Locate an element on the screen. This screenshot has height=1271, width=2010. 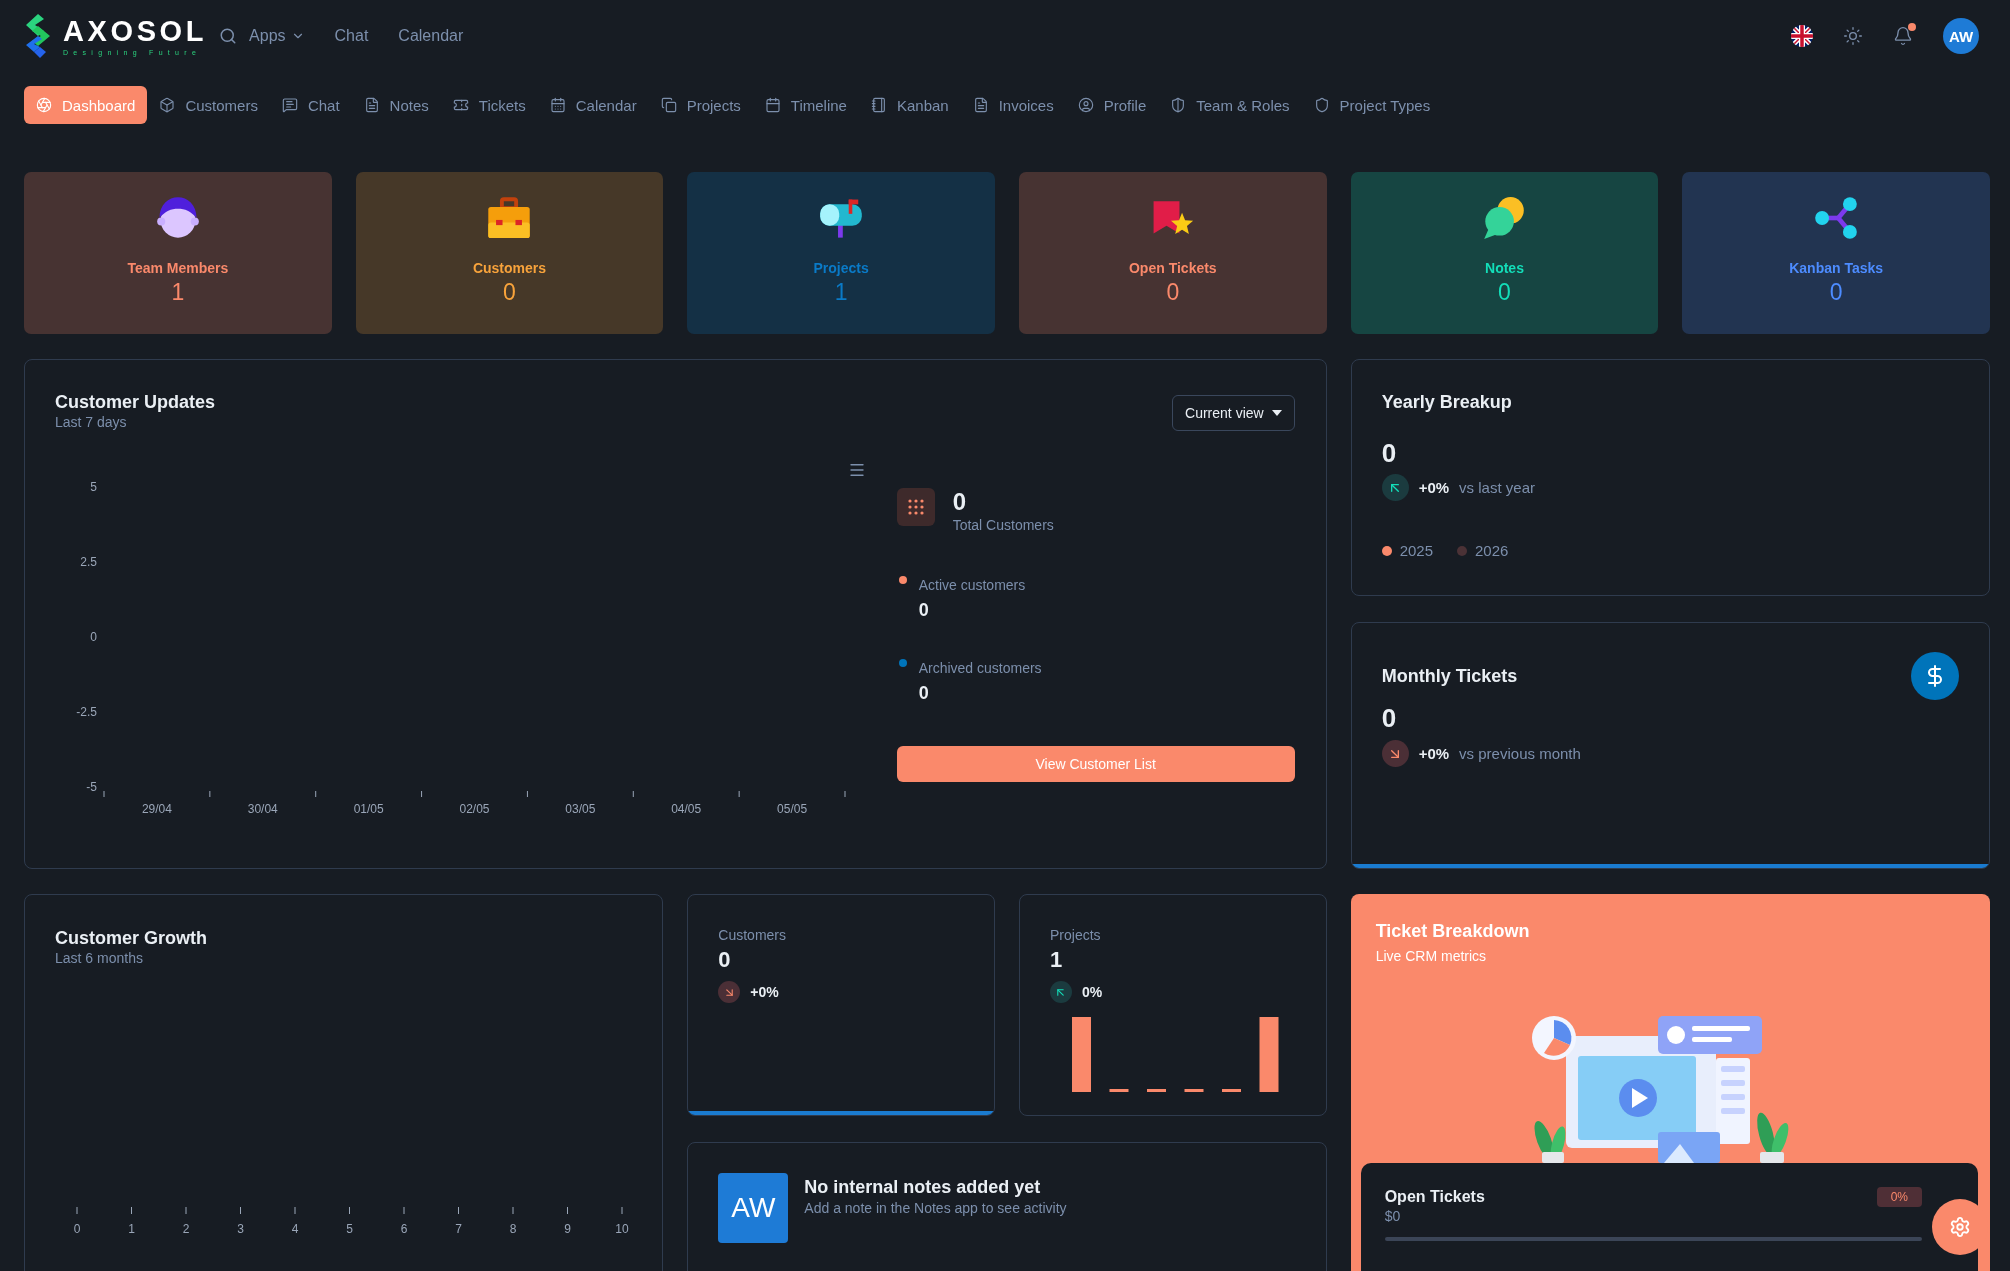
settings-icon is located at coordinates (1960, 1227).